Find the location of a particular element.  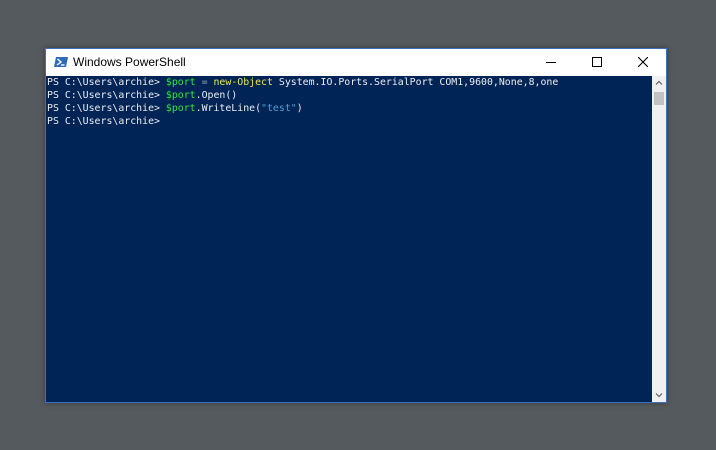

console-line: PS C:\Users\archie> is located at coordinates (103, 121).